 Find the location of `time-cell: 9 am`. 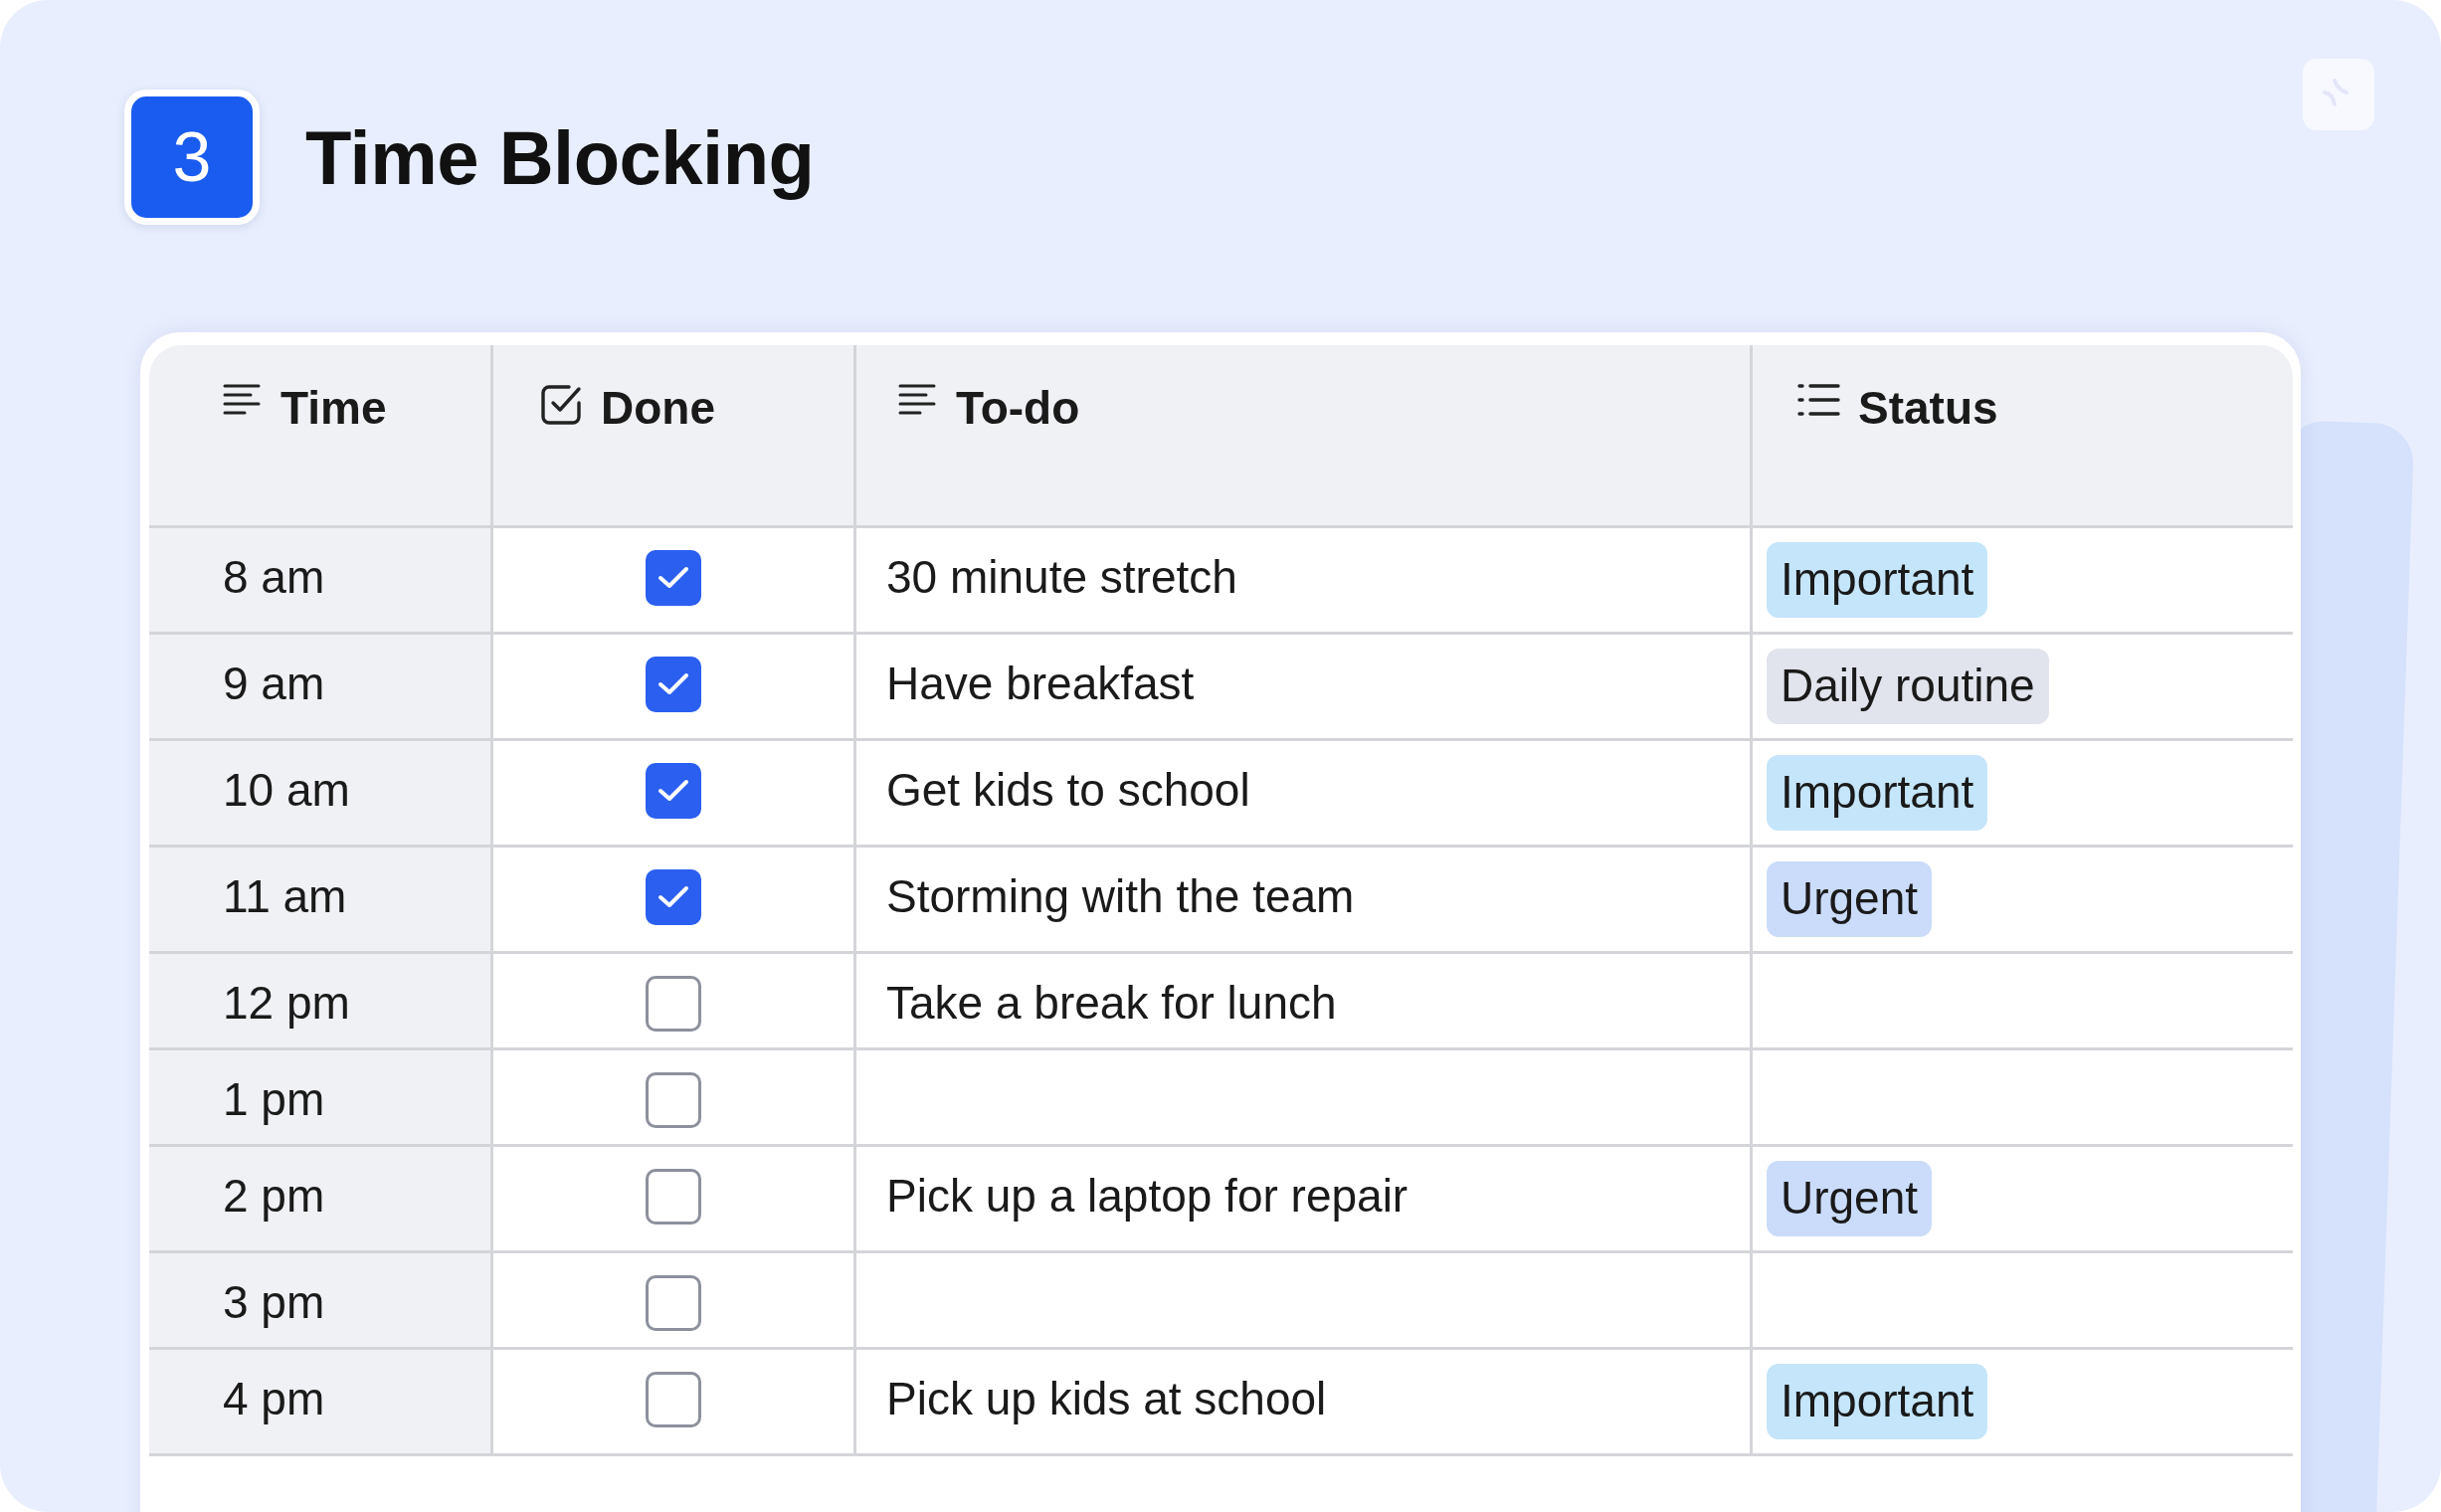

time-cell: 9 am is located at coordinates (274, 683).